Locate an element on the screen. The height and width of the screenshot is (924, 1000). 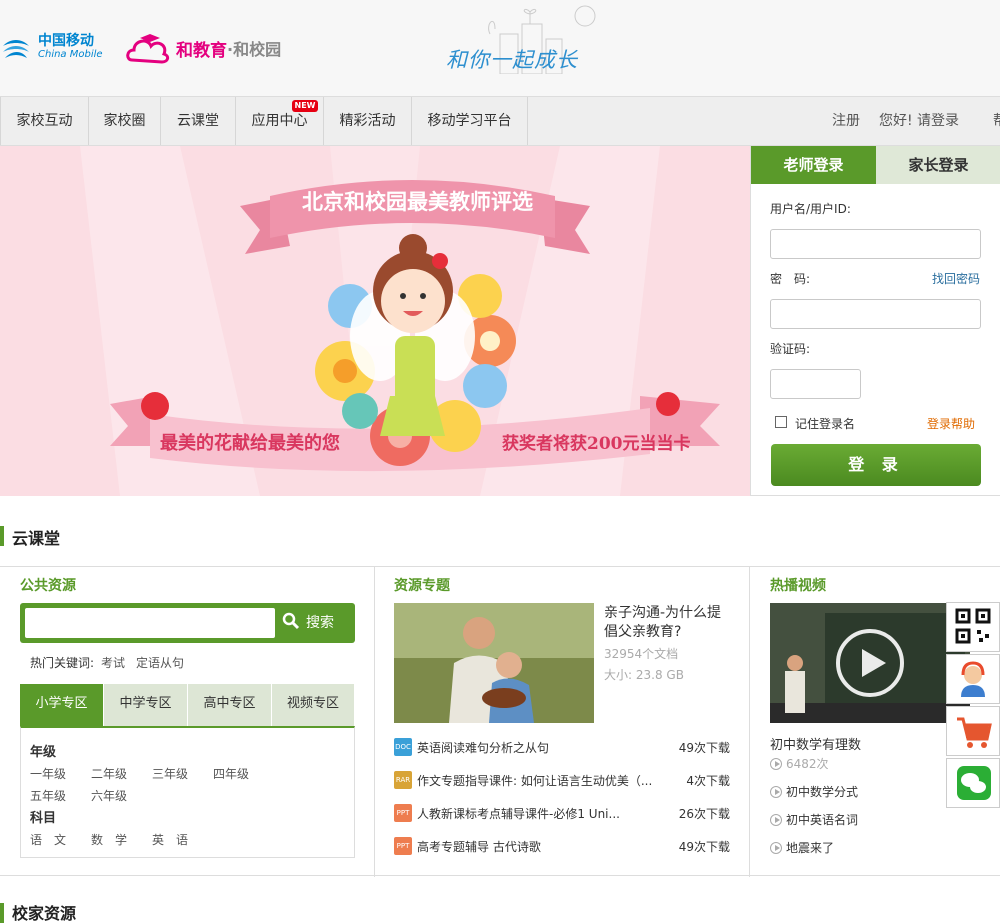
captcha-input is located at coordinates (815, 384).